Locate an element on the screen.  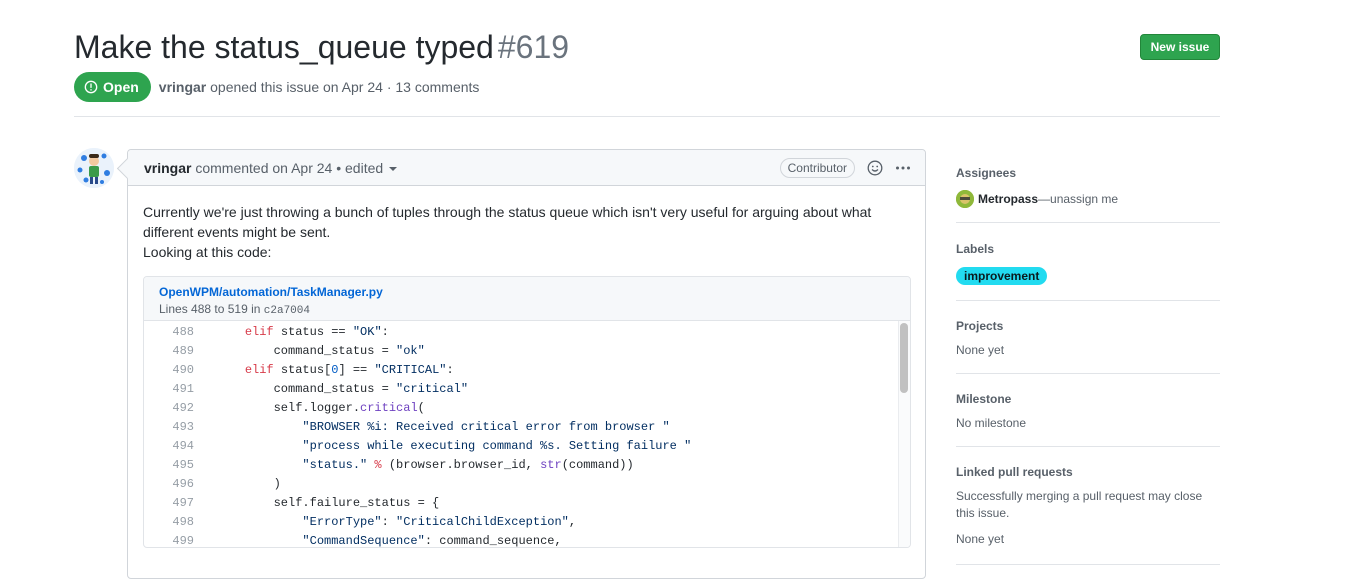
comment-author-link: vringar is located at coordinates (167, 168).